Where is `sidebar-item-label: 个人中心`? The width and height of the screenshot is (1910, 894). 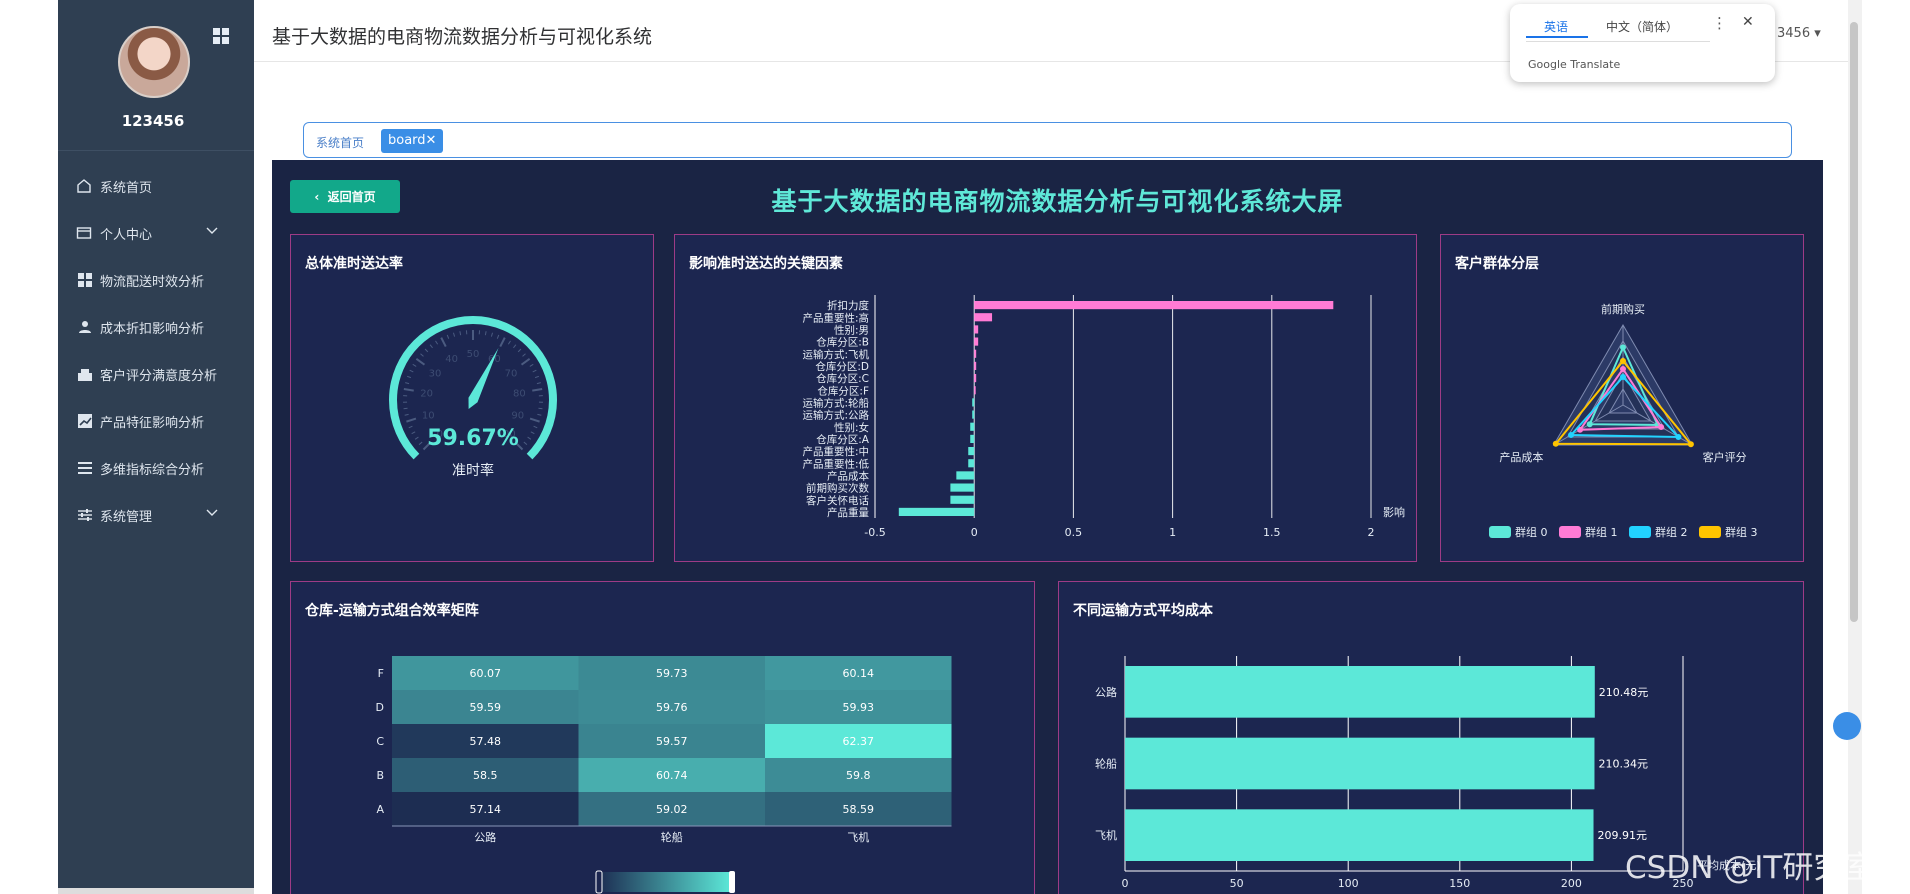
sidebar-item-label: 个人中心 is located at coordinates (126, 235).